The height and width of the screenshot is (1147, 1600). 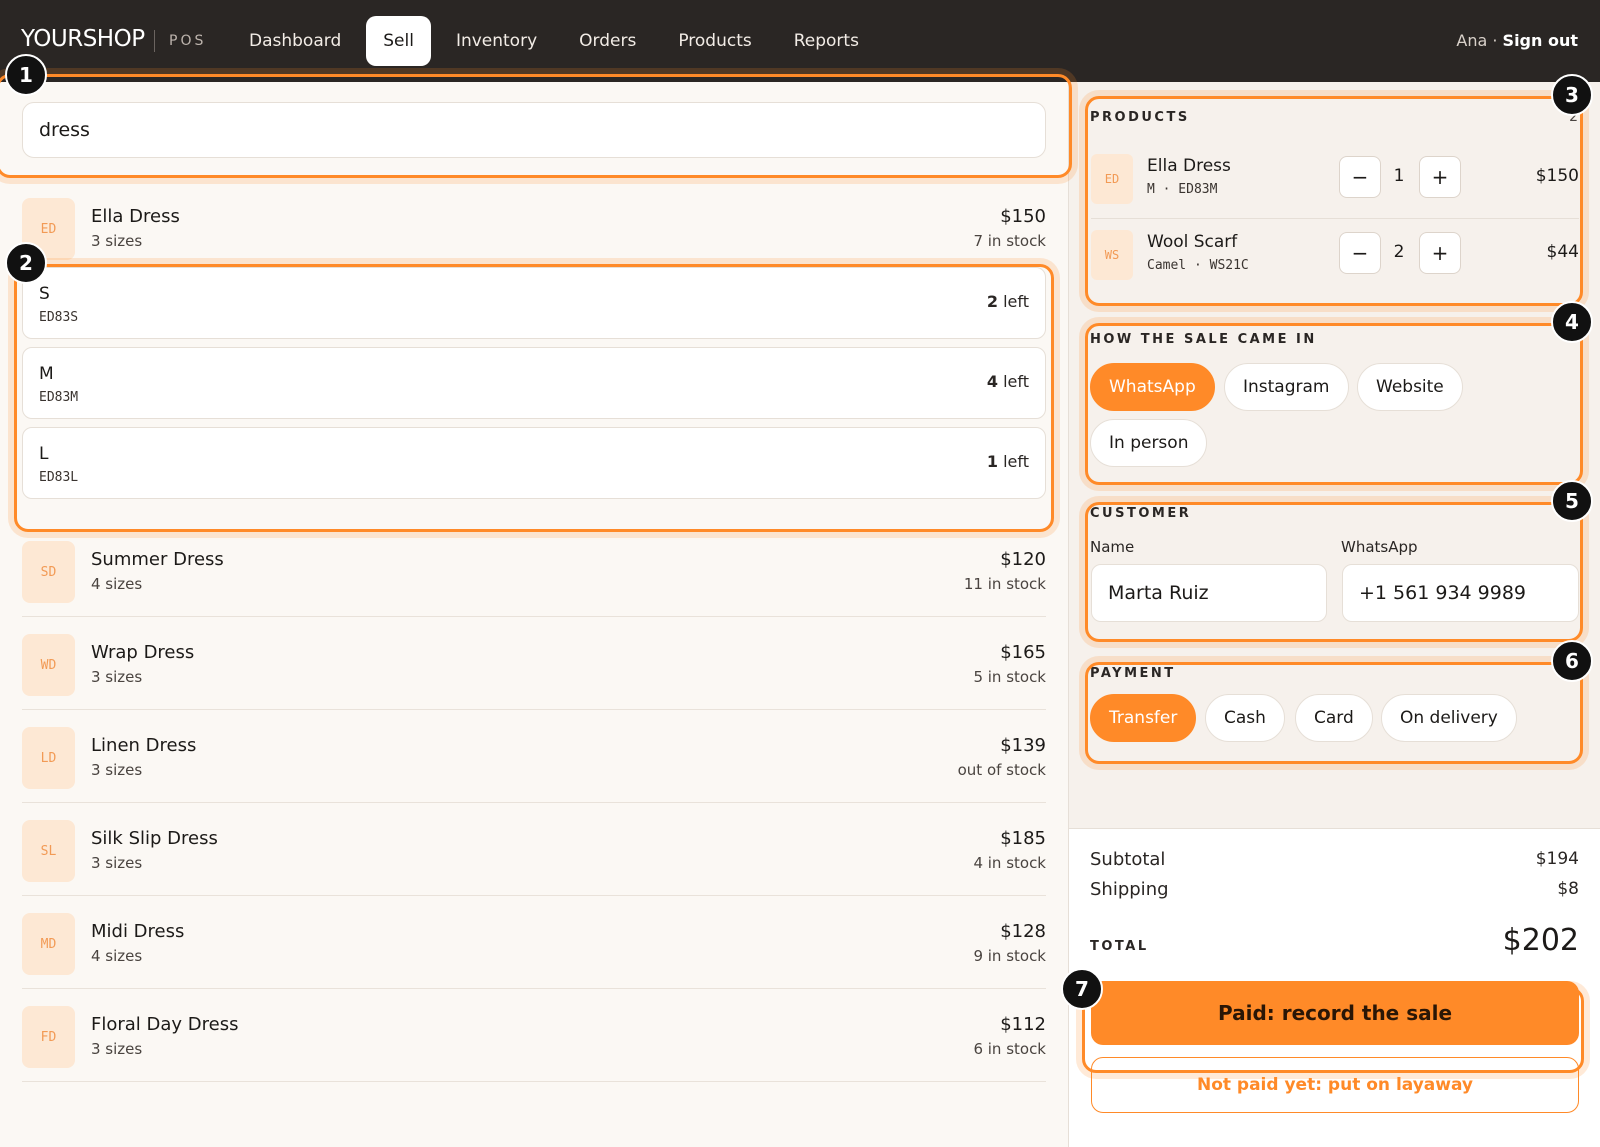 What do you see at coordinates (1557, 859) in the screenshot?
I see `subtotal-value: $194` at bounding box center [1557, 859].